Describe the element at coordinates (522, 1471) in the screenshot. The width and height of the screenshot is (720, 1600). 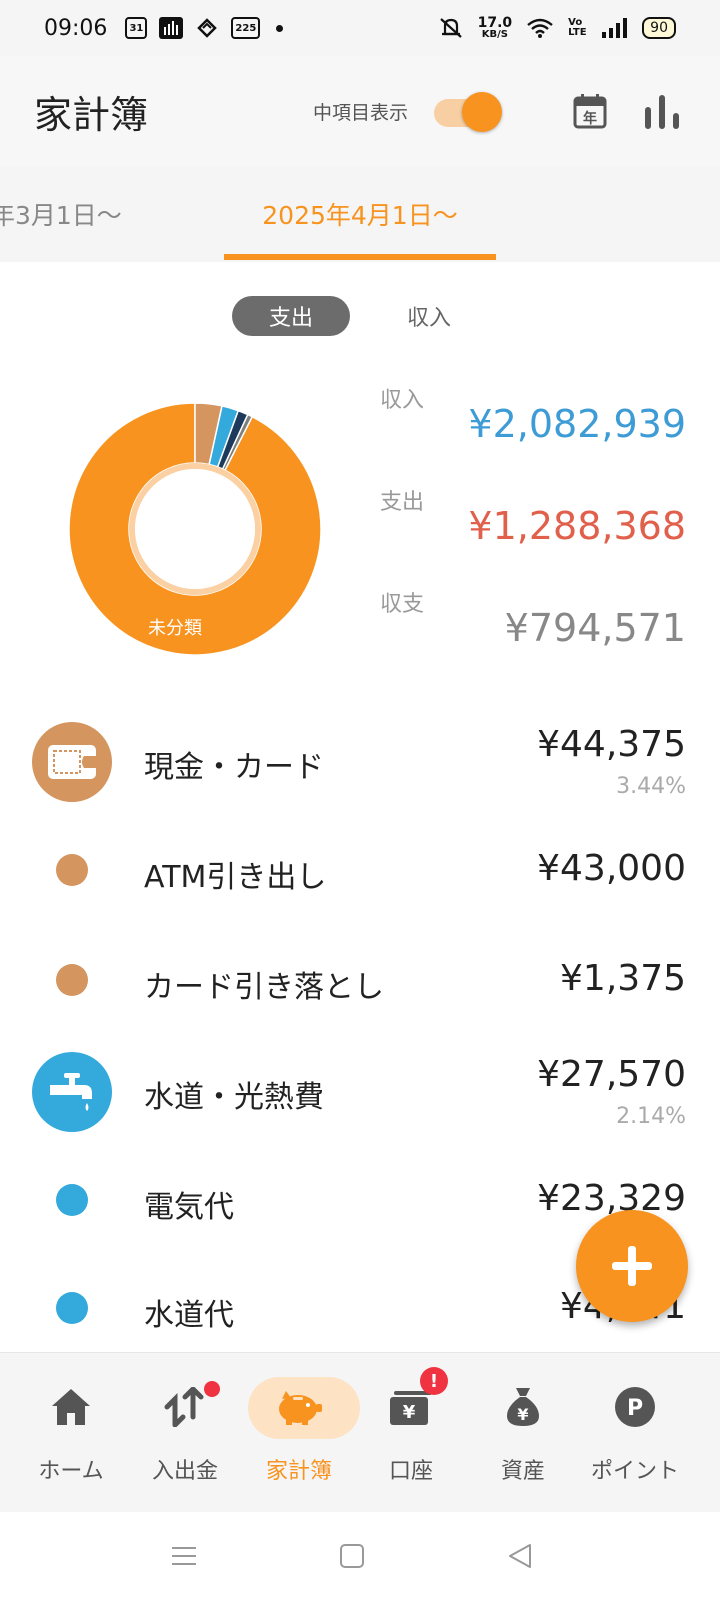
I see `nav-label: 資産` at that location.